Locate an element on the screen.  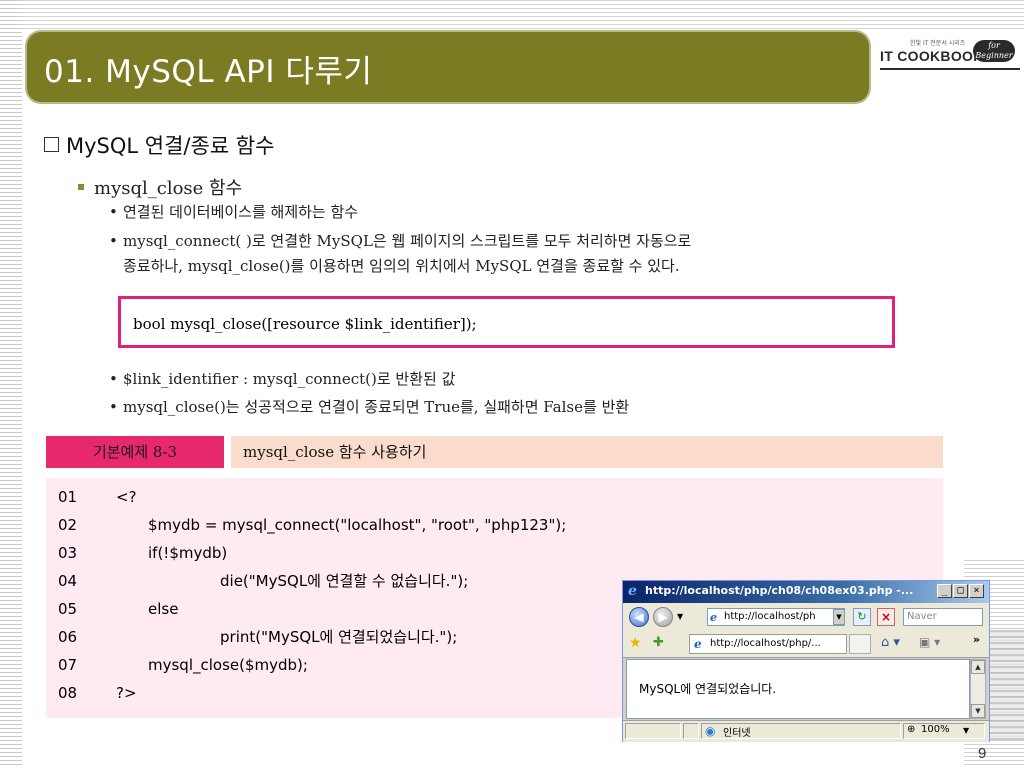
search-input: Naver is located at coordinates (943, 617).